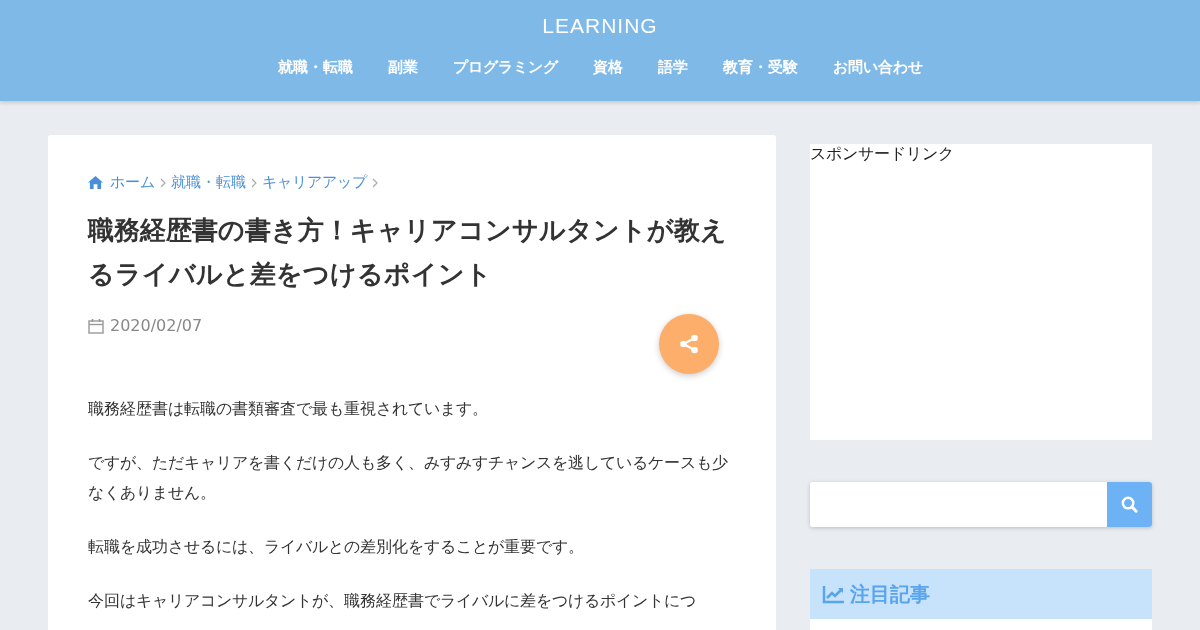 The width and height of the screenshot is (1200, 630). Describe the element at coordinates (336, 547) in the screenshot. I see `paragraph: 転職を成功させるには、ライバルとの差別化をすることが重要です。` at that location.